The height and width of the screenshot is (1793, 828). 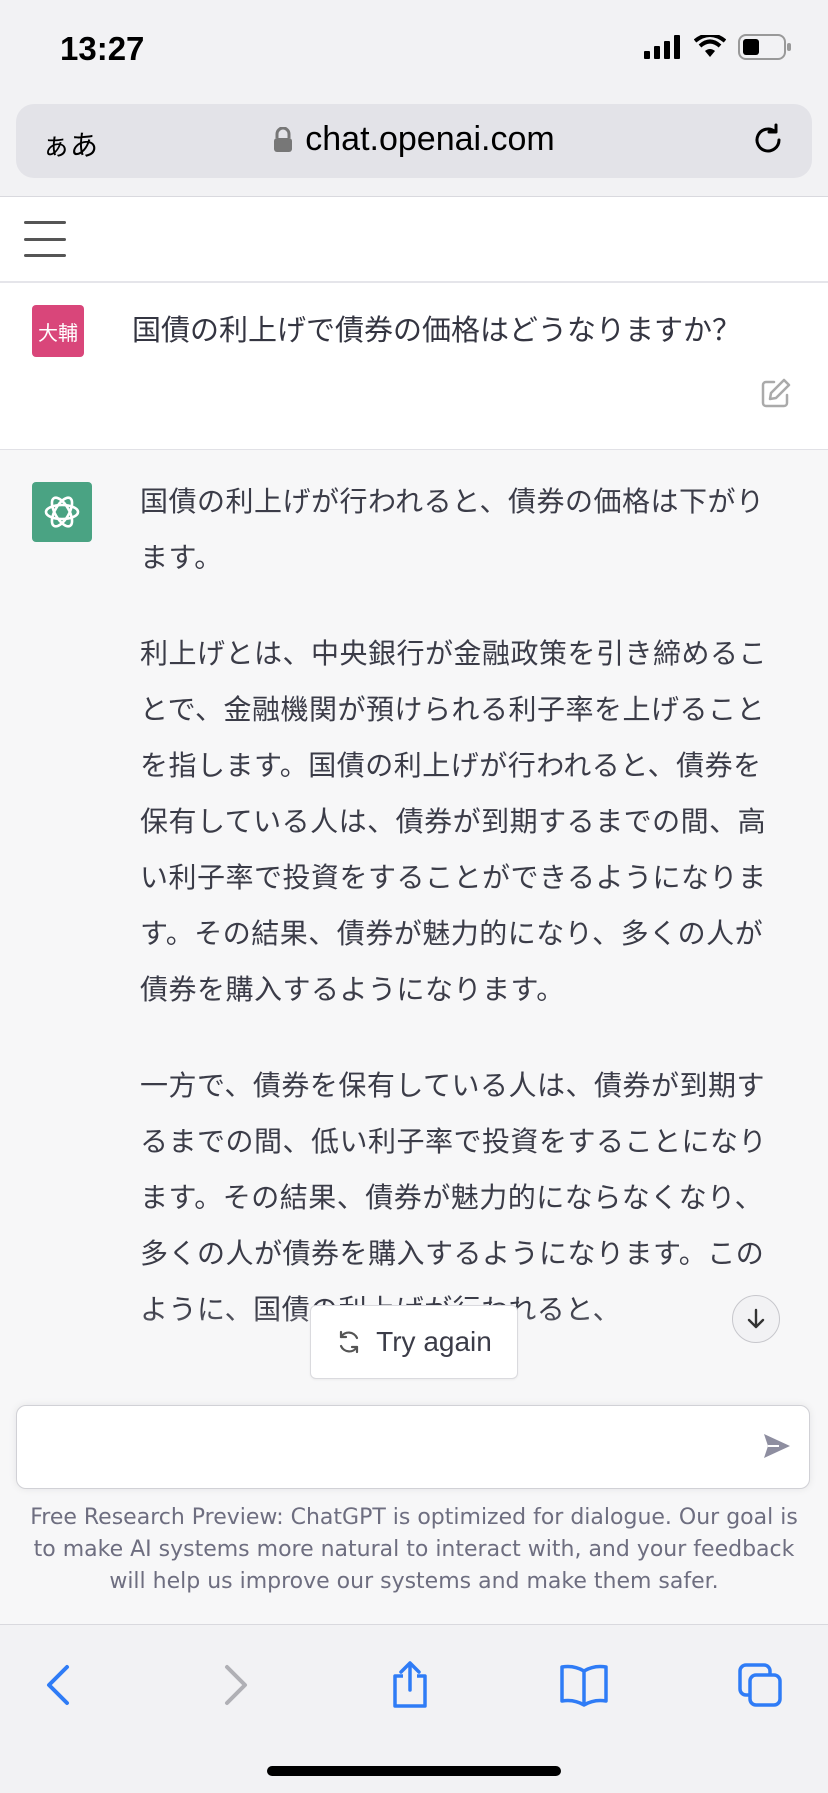 I want to click on user-avatar: 大輔, so click(x=58, y=331).